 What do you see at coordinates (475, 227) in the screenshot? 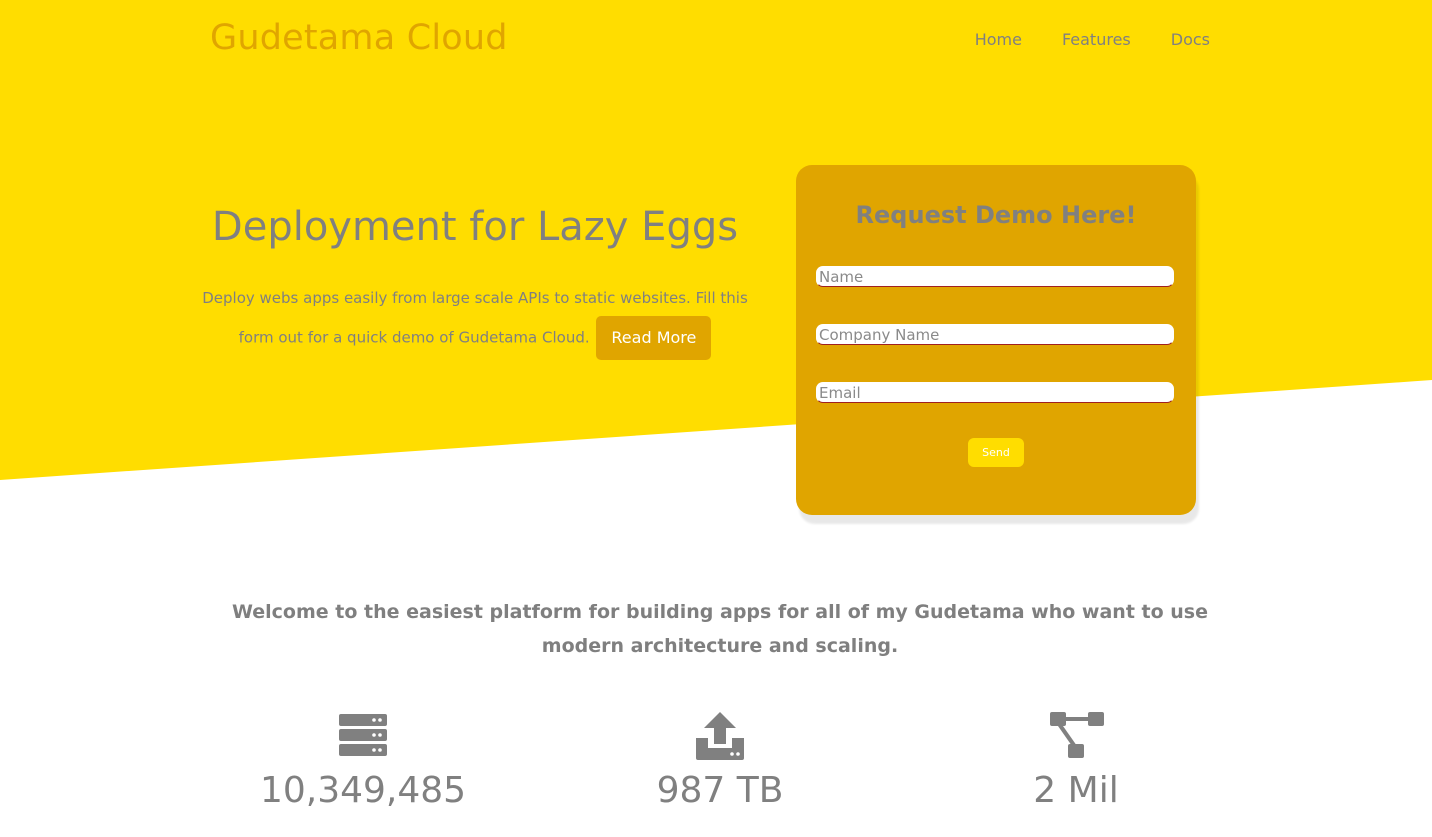
I see `hero-title: Deployment for Lazy Eggs` at bounding box center [475, 227].